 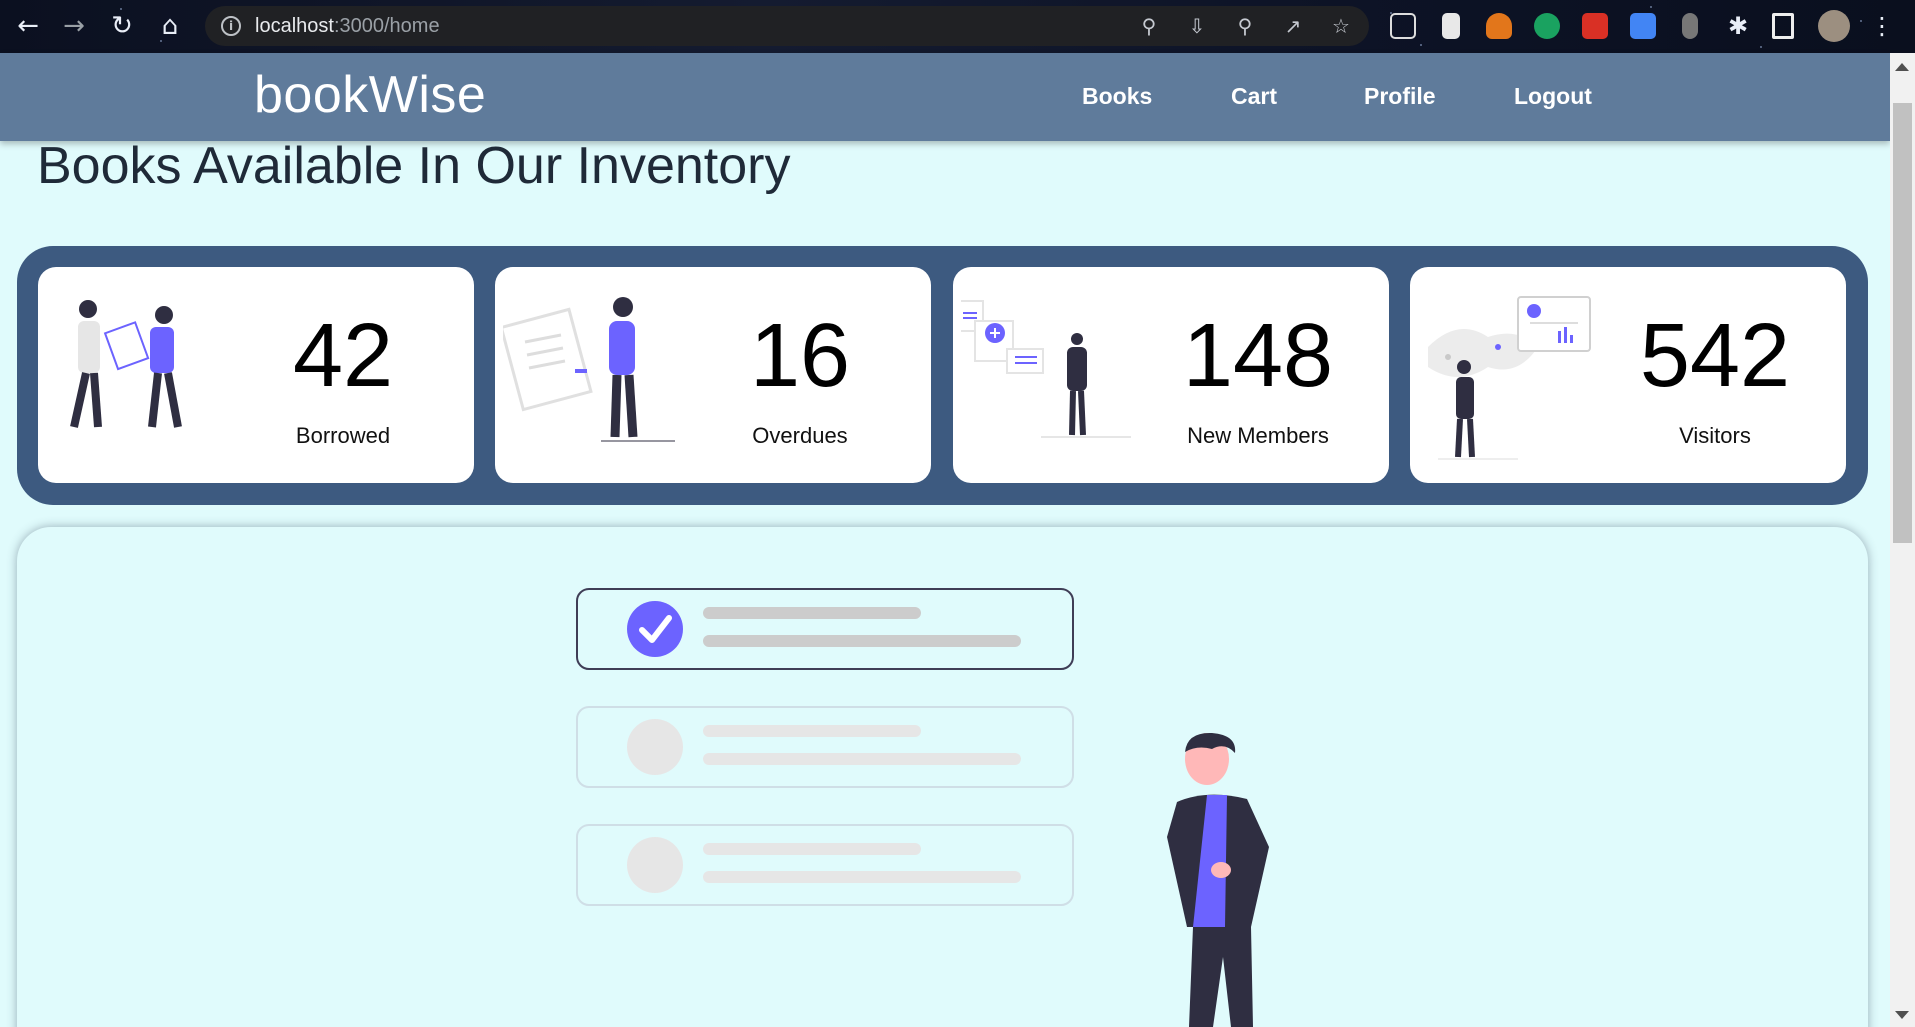 What do you see at coordinates (370, 95) in the screenshot?
I see `brand-logo: bookWise` at bounding box center [370, 95].